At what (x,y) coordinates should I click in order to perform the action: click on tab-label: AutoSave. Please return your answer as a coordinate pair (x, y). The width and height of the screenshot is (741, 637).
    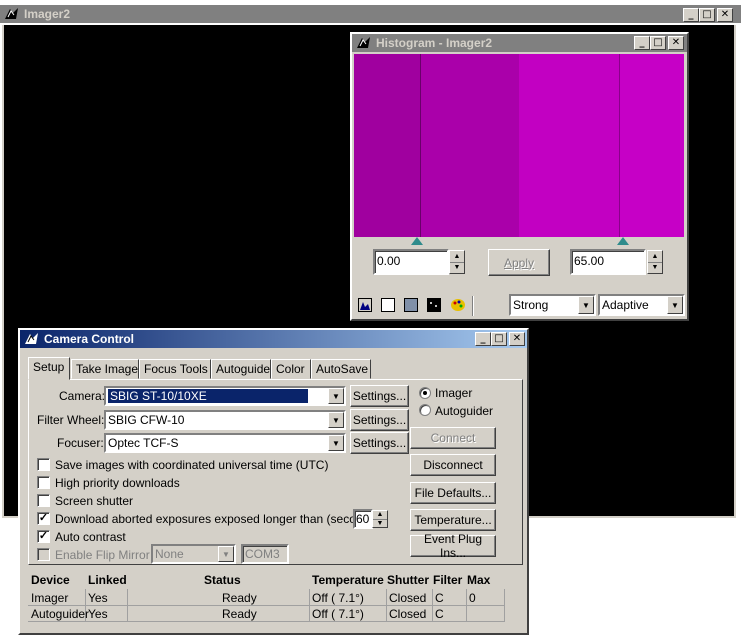
    Looking at the image, I should click on (342, 369).